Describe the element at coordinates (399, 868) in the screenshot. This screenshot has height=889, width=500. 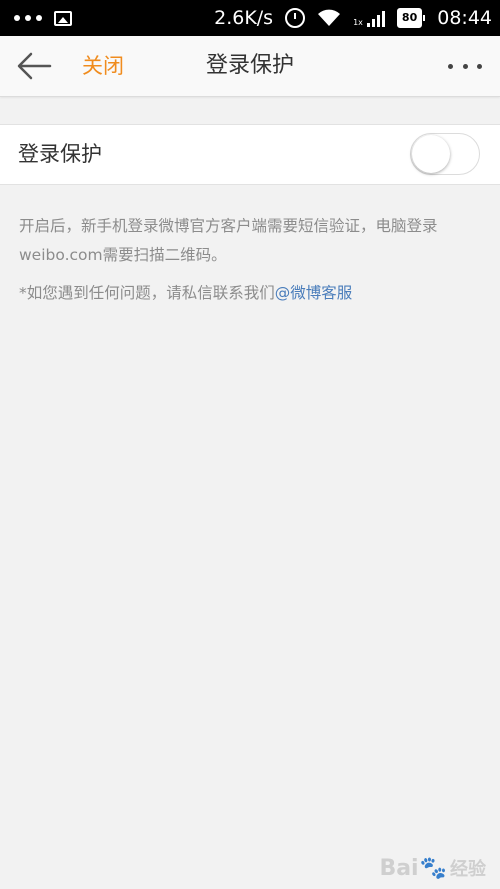
I see `watermark-left: Bai` at that location.